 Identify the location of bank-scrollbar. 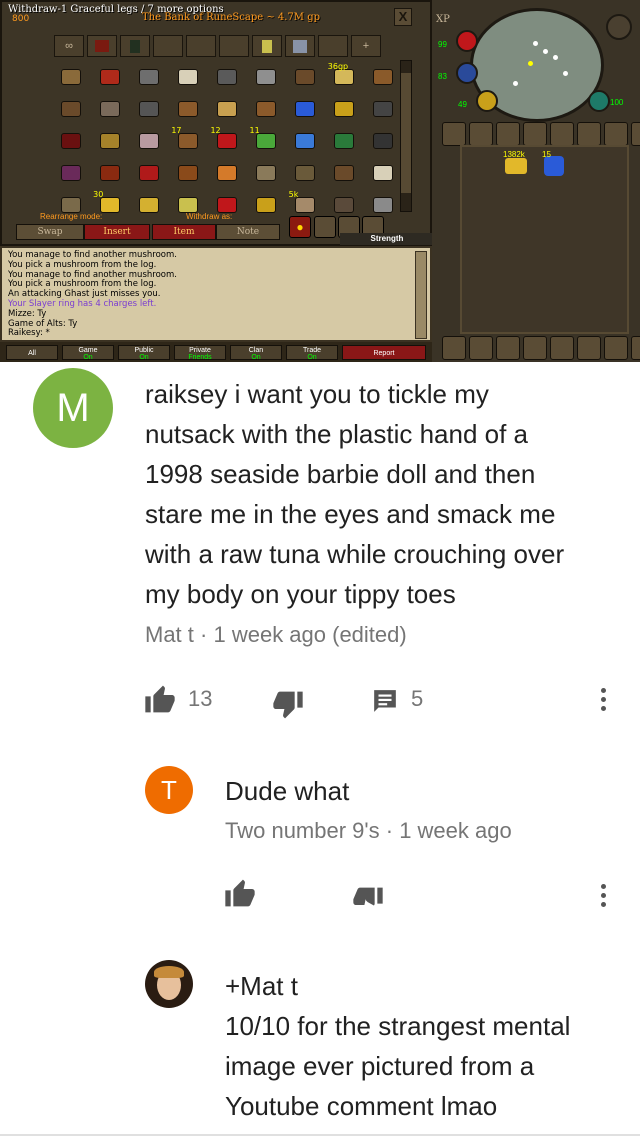
(406, 136).